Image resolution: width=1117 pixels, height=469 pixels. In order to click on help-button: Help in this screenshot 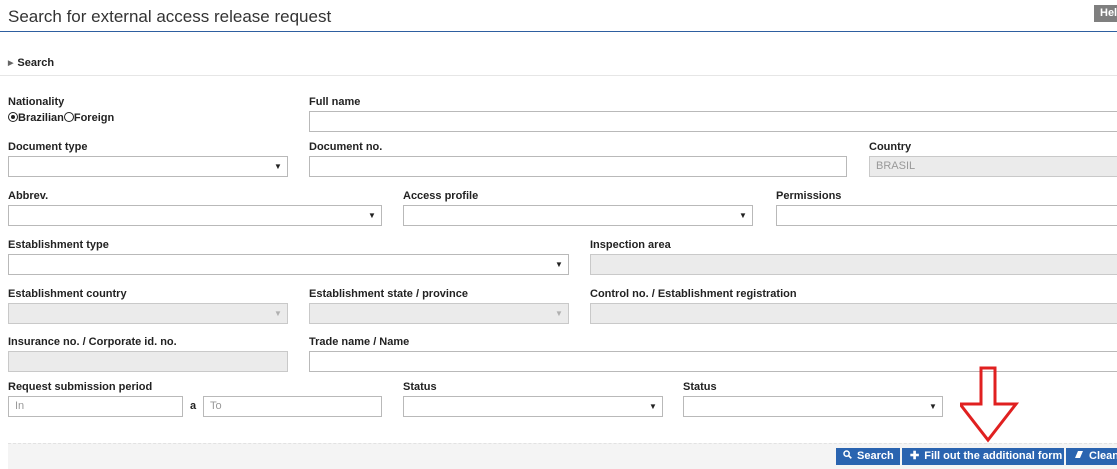, I will do `click(1105, 13)`.